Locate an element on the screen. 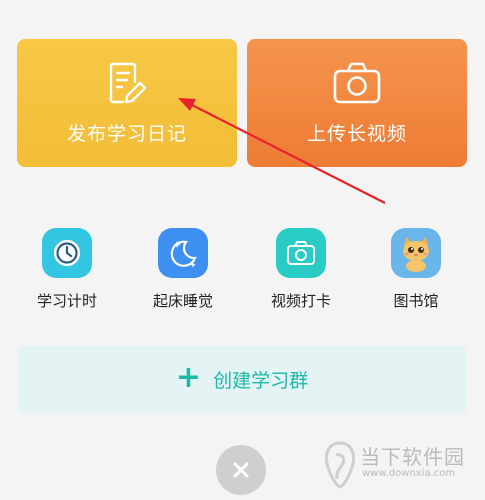  clock-icon is located at coordinates (67, 253).